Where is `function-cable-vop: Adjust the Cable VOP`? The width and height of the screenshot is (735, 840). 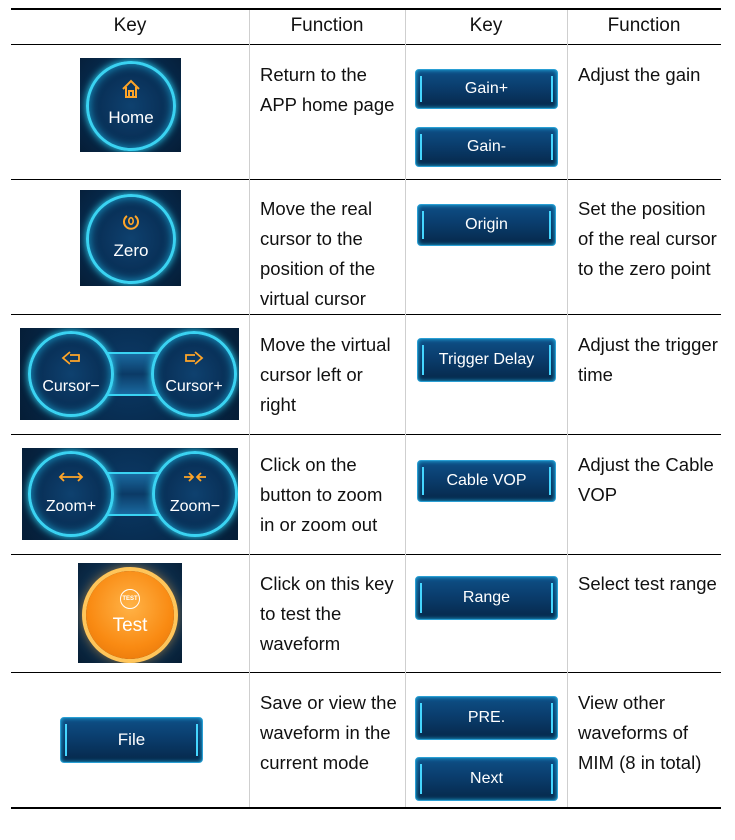
function-cable-vop: Adjust the Cable VOP is located at coordinates (646, 479).